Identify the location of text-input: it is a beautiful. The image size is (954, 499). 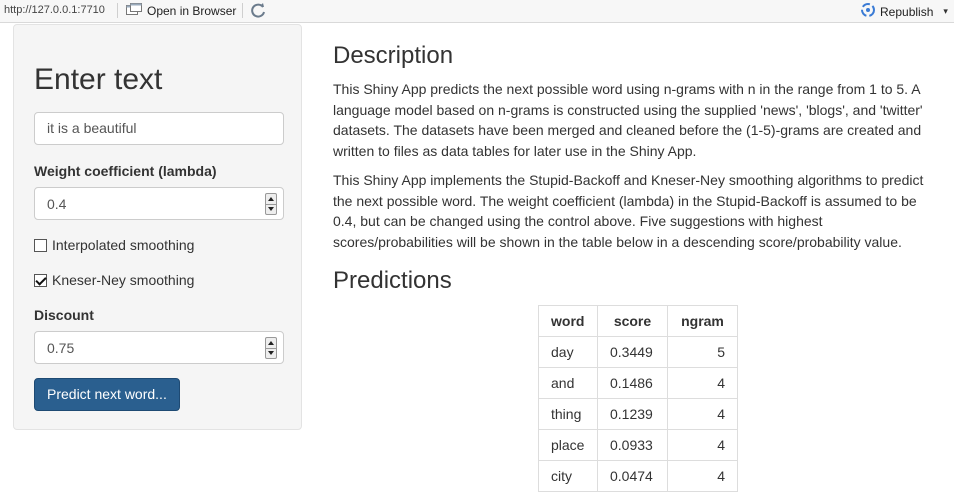
(159, 128).